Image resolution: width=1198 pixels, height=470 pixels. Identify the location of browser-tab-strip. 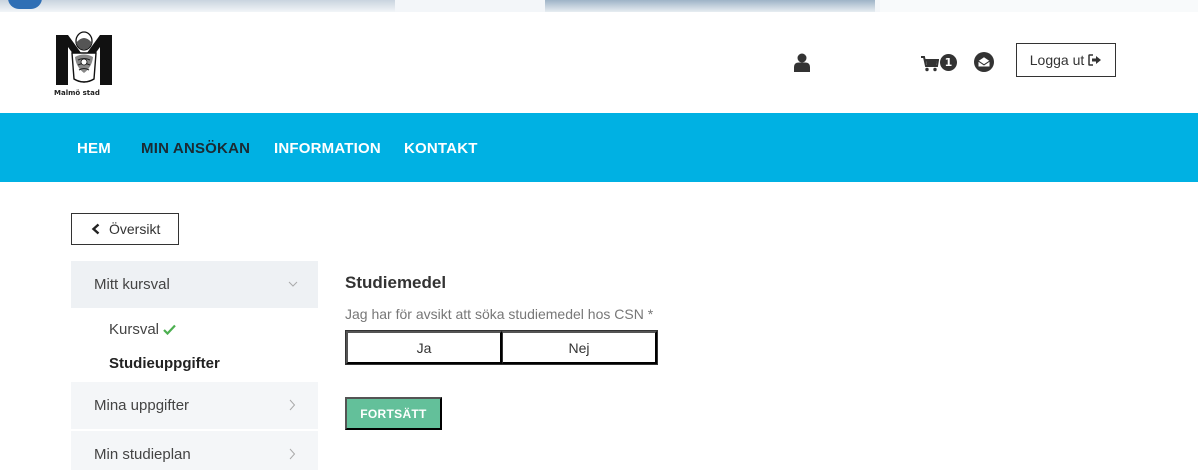
(599, 6).